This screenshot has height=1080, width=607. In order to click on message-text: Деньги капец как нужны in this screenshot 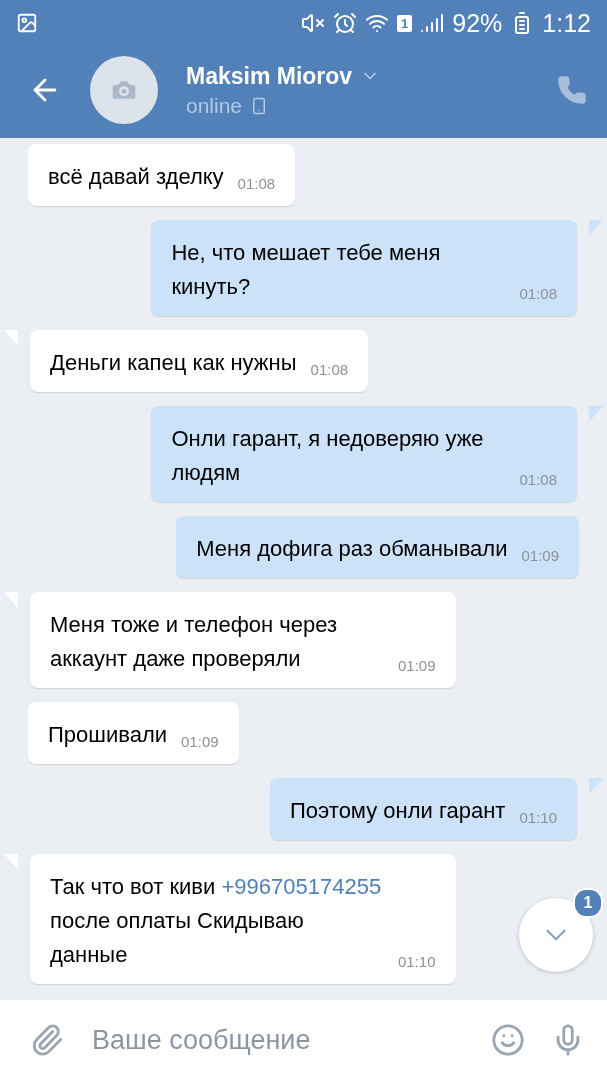, I will do `click(173, 363)`.